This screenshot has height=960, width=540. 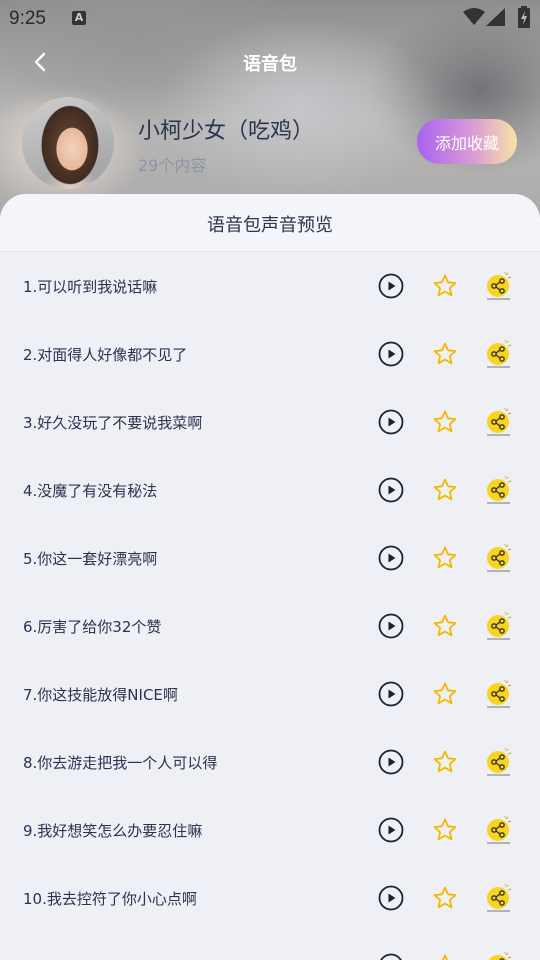 I want to click on list-item: 4.没魔了有没有秘法, so click(x=270, y=490).